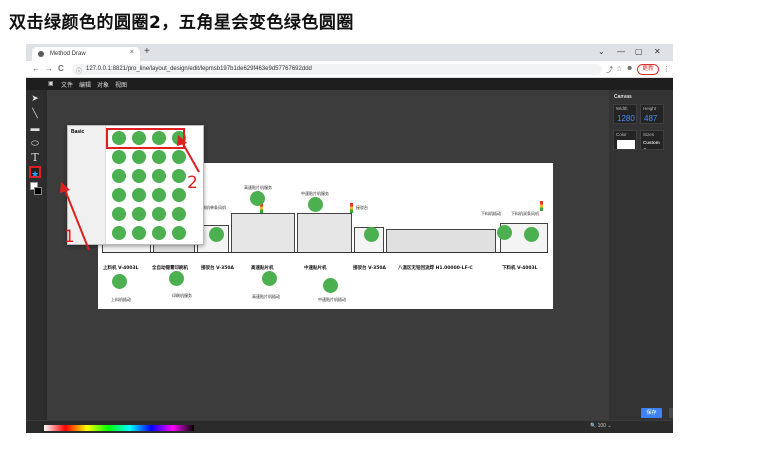 The width and height of the screenshot is (760, 461). What do you see at coordinates (653, 145) in the screenshot?
I see `sizes-select: Custom ⌄` at bounding box center [653, 145].